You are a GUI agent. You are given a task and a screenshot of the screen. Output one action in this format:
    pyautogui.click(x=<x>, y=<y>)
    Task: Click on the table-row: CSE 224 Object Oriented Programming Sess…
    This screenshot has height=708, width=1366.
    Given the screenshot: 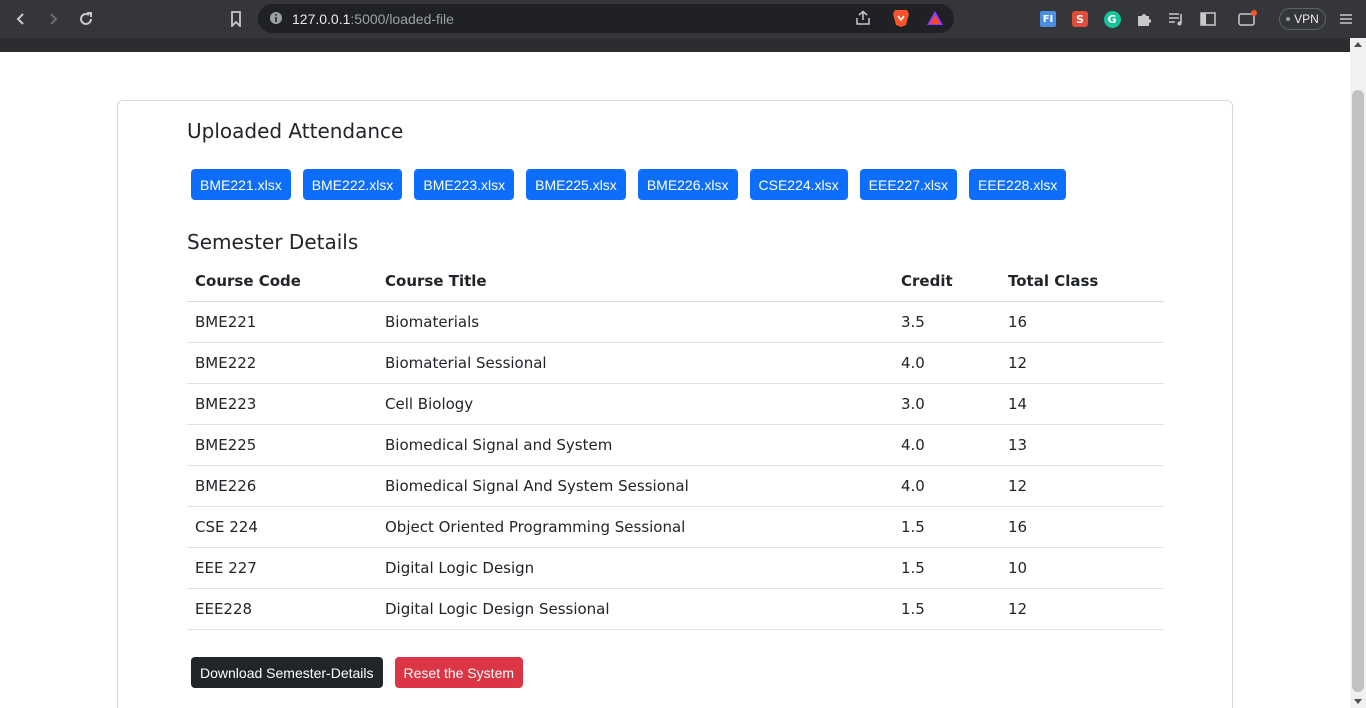 What is the action you would take?
    pyautogui.click(x=675, y=527)
    